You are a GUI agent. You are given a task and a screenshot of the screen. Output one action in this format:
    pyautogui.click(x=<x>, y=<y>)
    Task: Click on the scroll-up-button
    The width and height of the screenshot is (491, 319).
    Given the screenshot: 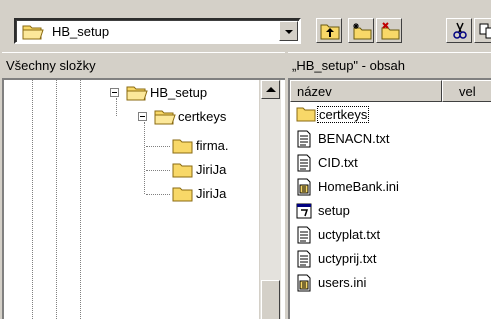 What is the action you would take?
    pyautogui.click(x=270, y=89)
    